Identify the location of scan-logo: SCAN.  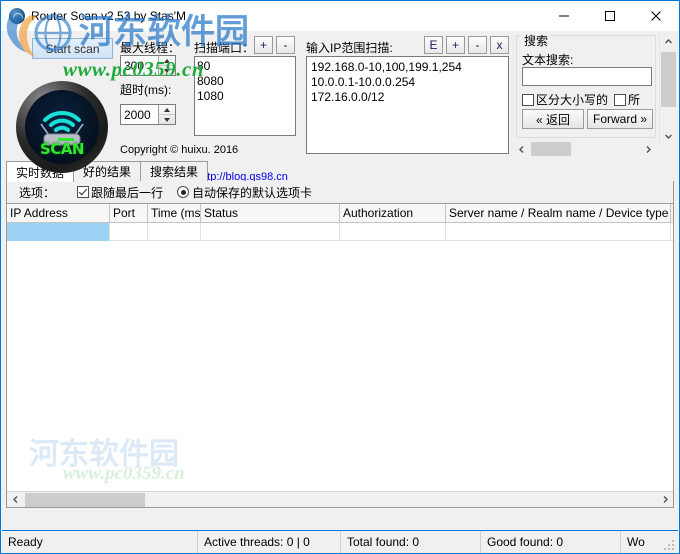
(62, 127).